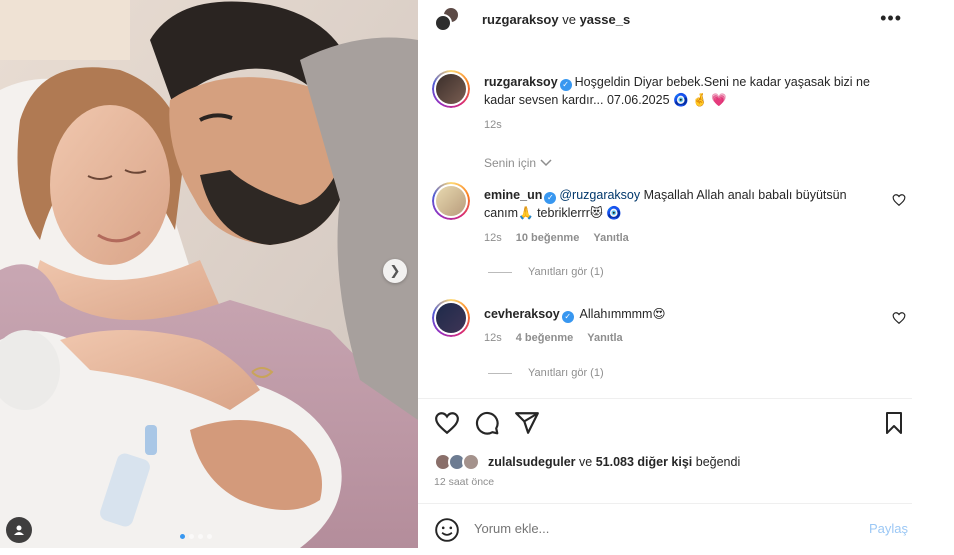  What do you see at coordinates (888, 528) in the screenshot?
I see `post-comment-button: Paylaş` at bounding box center [888, 528].